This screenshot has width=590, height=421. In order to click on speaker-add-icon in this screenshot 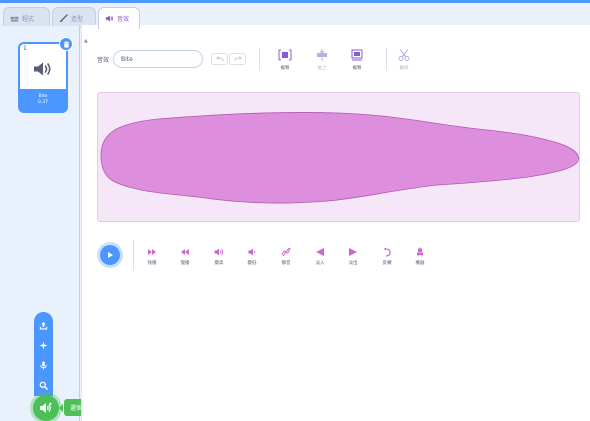, I will do `click(46, 407)`.